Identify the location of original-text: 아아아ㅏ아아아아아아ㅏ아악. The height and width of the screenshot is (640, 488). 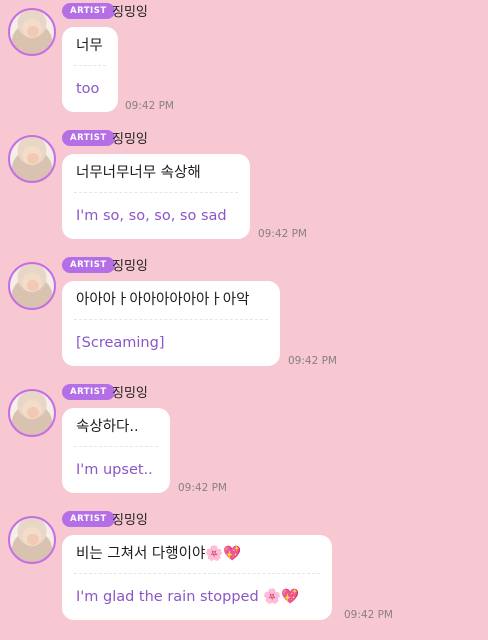
(163, 300).